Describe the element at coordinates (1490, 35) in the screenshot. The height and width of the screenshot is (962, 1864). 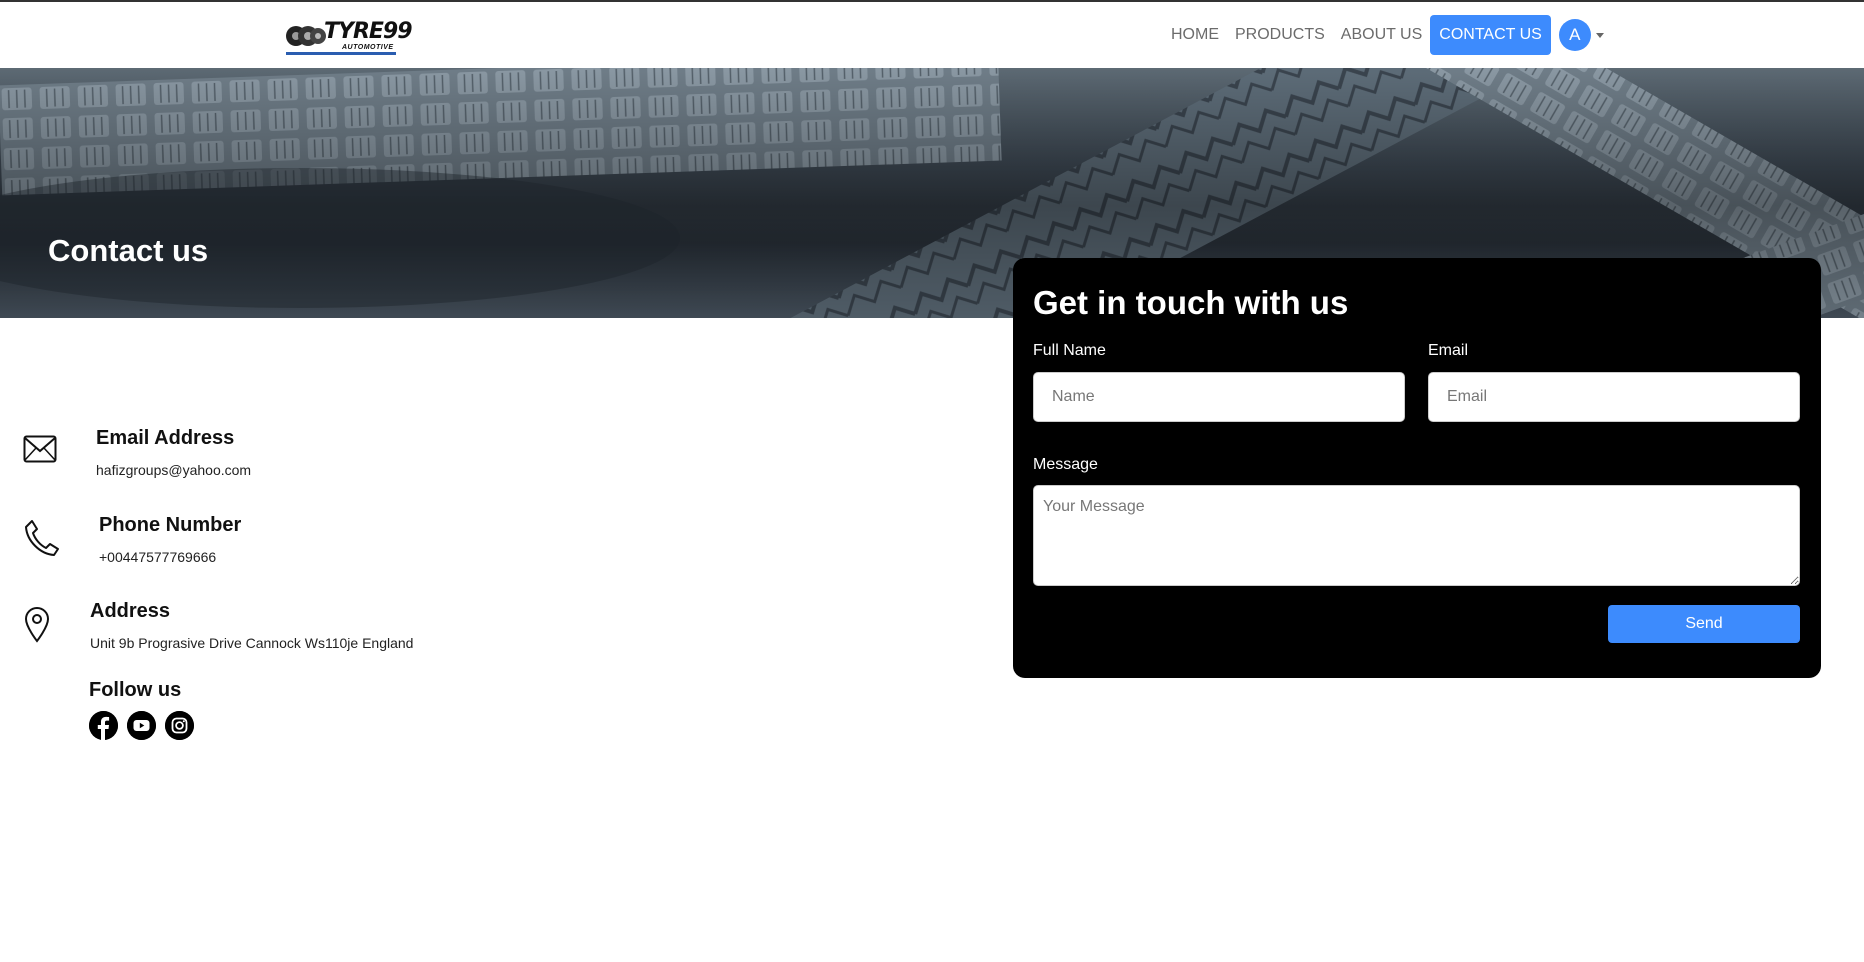
I see `nav-contact-us: CONTACT US` at that location.